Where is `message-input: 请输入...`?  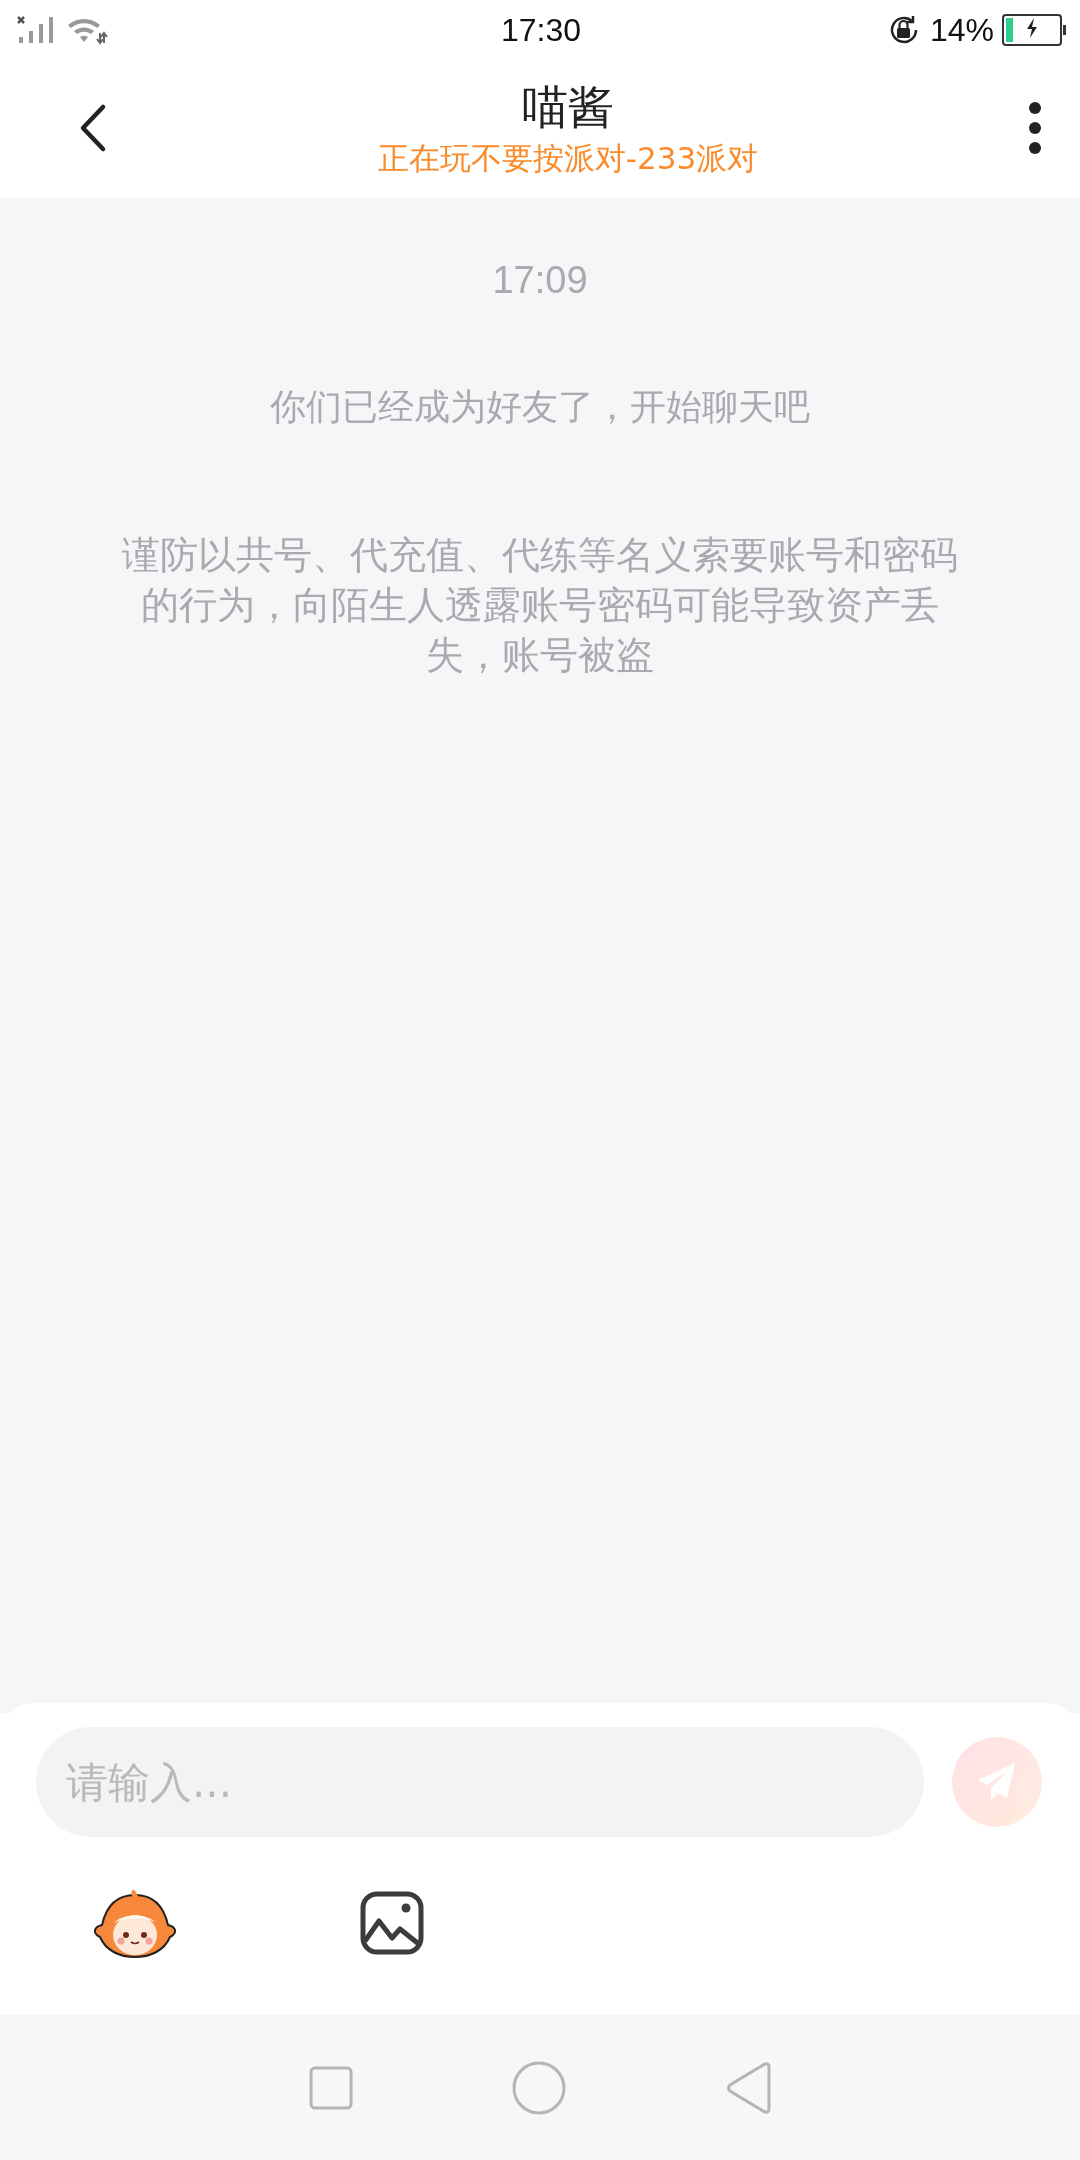
message-input: 请输入... is located at coordinates (480, 1782).